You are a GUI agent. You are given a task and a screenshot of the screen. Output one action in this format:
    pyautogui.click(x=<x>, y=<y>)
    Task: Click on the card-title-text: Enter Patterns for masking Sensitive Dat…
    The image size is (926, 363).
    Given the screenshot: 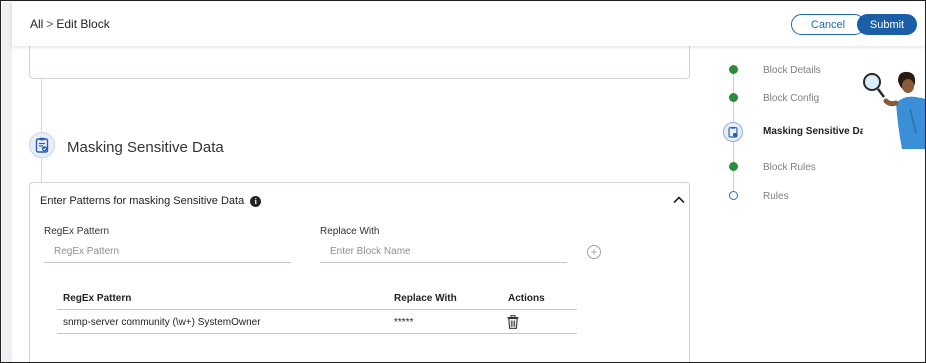 What is the action you would take?
    pyautogui.click(x=142, y=201)
    